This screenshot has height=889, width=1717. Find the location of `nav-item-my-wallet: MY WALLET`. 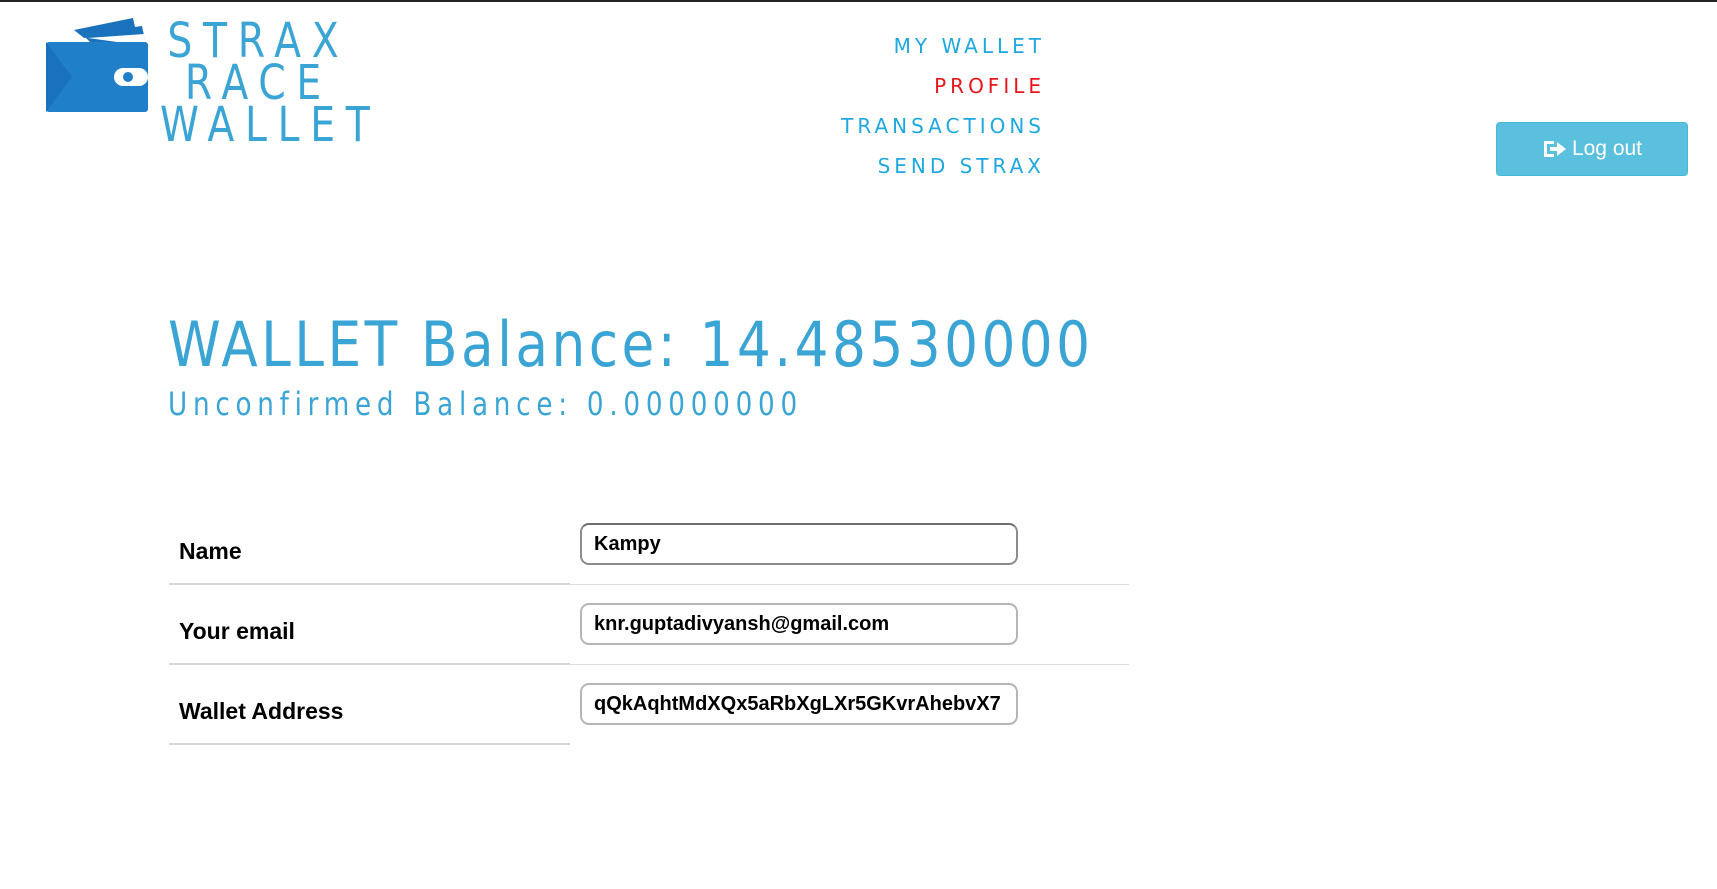

nav-item-my-wallet: MY WALLET is located at coordinates (912, 46).